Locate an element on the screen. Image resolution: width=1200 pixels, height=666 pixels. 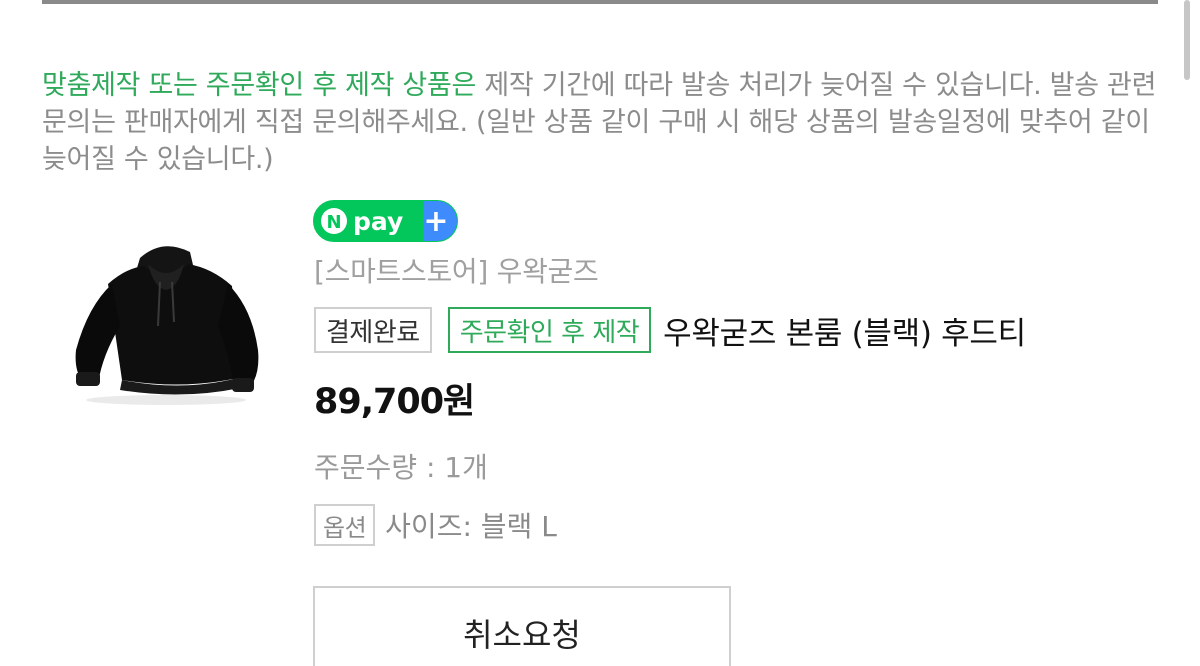
order-quantity: 주문수량 : 1개 is located at coordinates (401, 467).